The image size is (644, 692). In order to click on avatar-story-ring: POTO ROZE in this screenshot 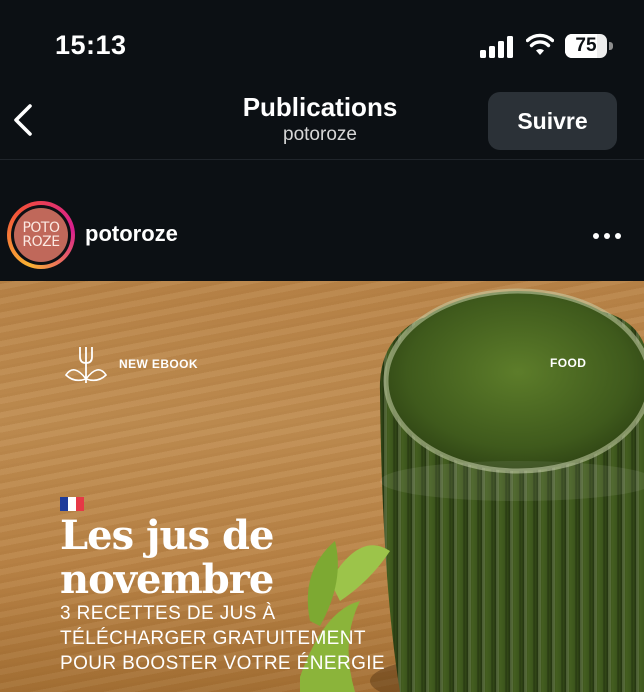, I will do `click(41, 235)`.